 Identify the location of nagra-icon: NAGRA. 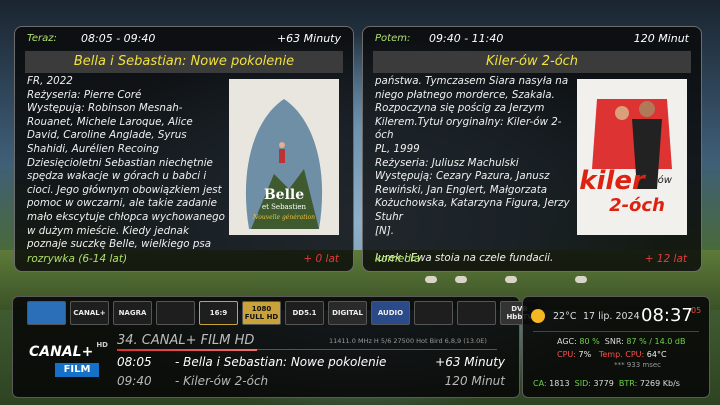
(132, 313).